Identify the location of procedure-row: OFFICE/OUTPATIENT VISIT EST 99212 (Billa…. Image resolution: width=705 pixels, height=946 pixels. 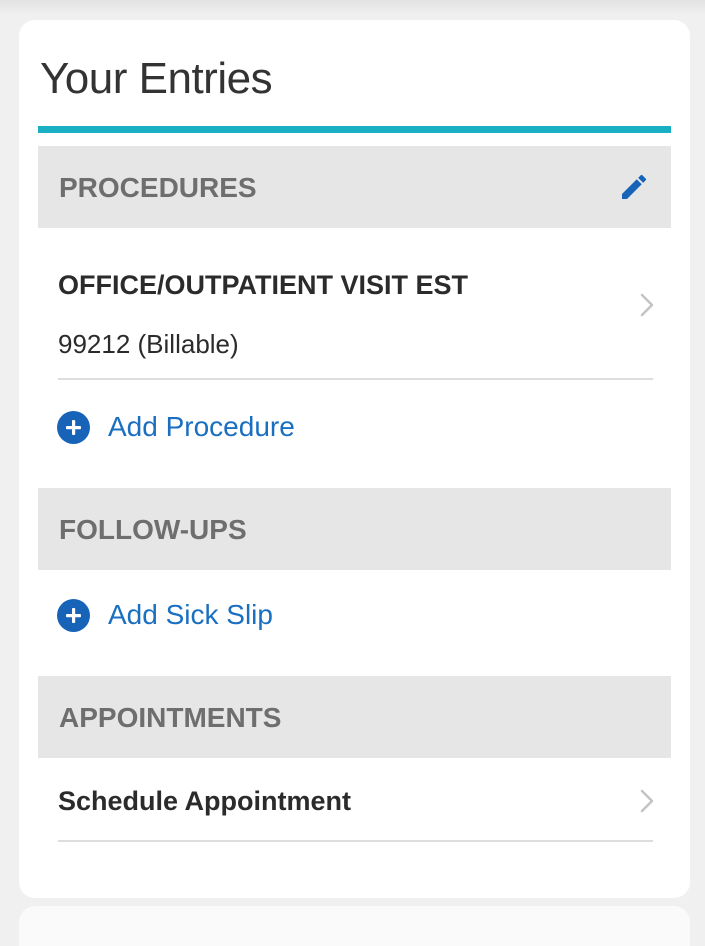
(354, 314).